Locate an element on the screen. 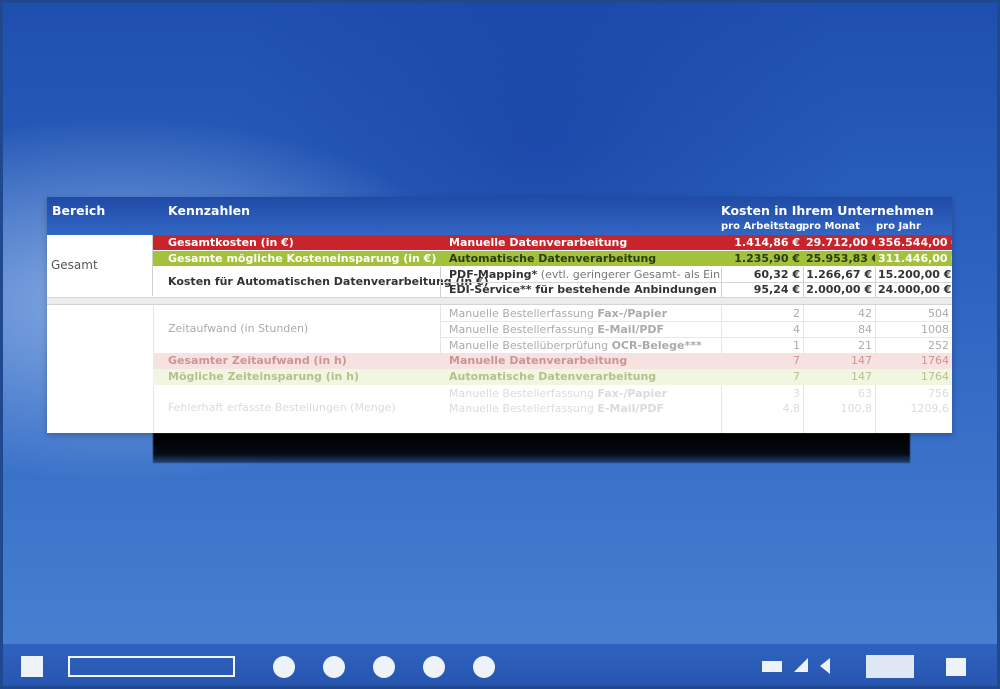 The image size is (1000, 689). value-month: 25.953,83 € is located at coordinates (840, 258).